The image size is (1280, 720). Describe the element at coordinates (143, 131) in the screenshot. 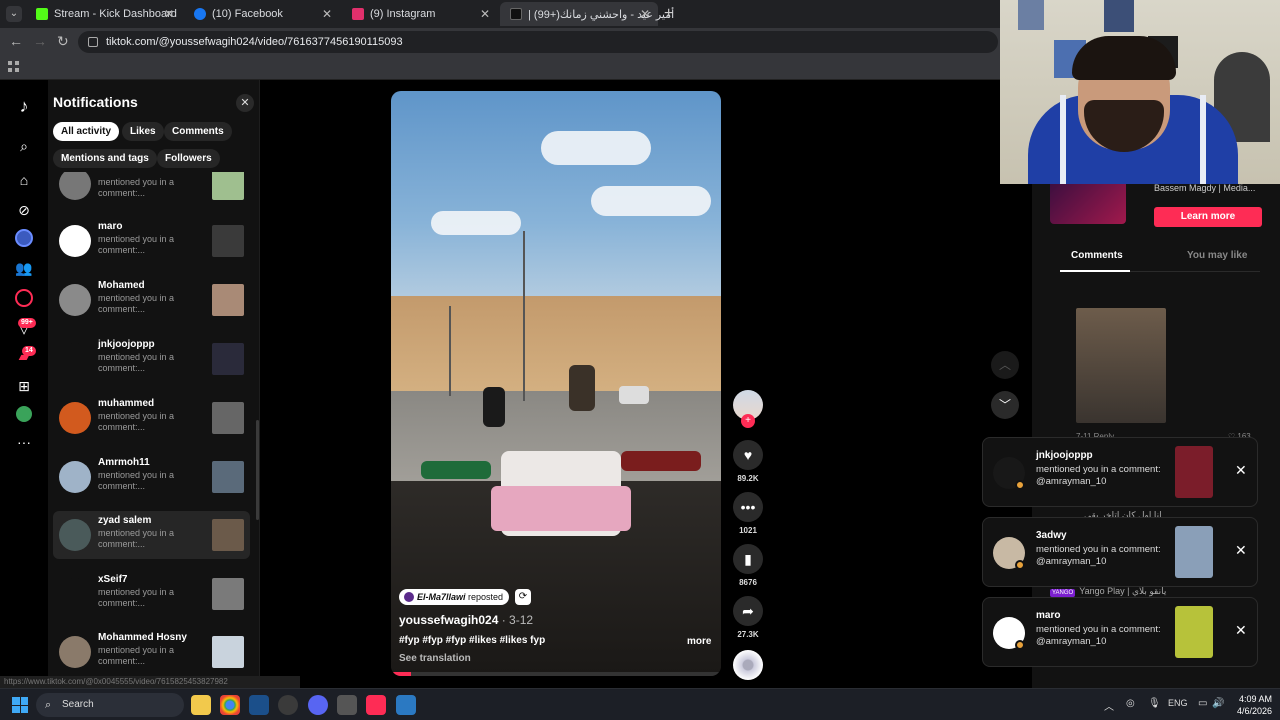

I see `filter-likes: Likes` at that location.